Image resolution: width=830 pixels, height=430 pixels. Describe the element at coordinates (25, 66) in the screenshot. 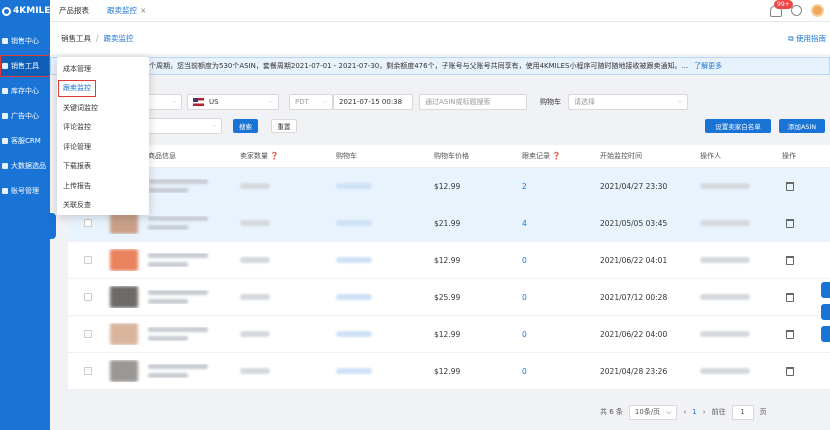

I see `sidebar-item-sales-tools: 销售工具` at that location.